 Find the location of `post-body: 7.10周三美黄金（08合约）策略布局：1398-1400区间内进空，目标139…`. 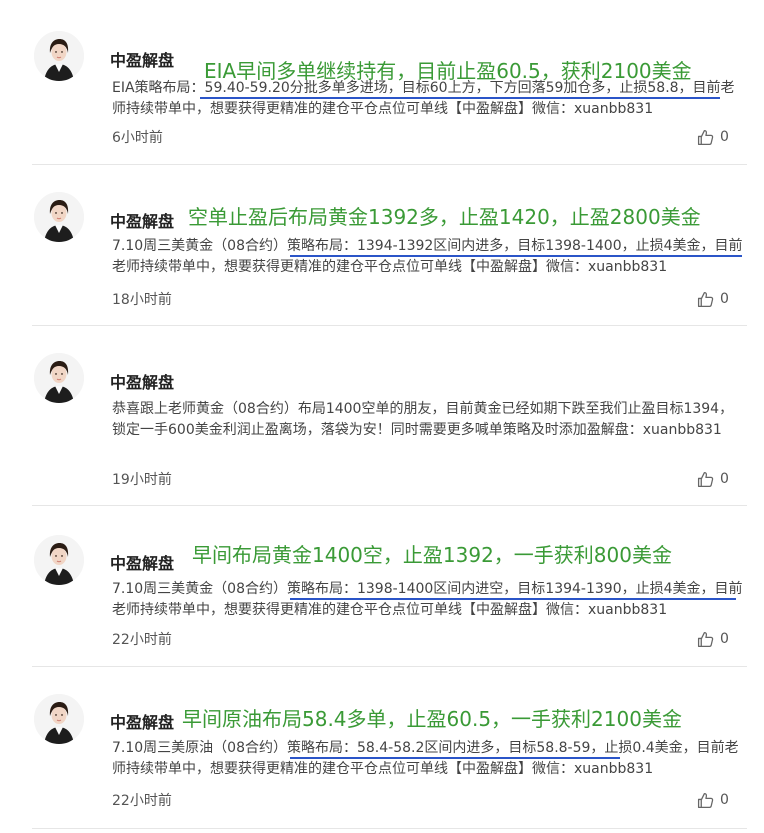

post-body: 7.10周三美黄金（08合约）策略布局：1398-1400区间内进空，目标139… is located at coordinates (427, 599).